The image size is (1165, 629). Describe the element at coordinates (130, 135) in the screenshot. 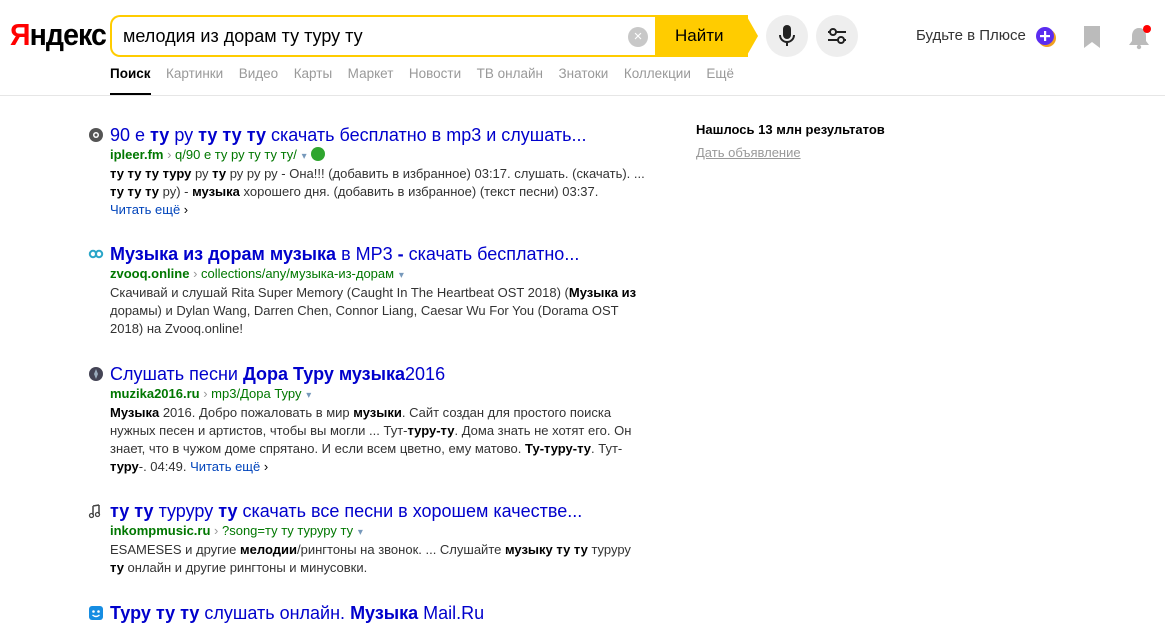

I see `text-fragment: 90 е` at that location.